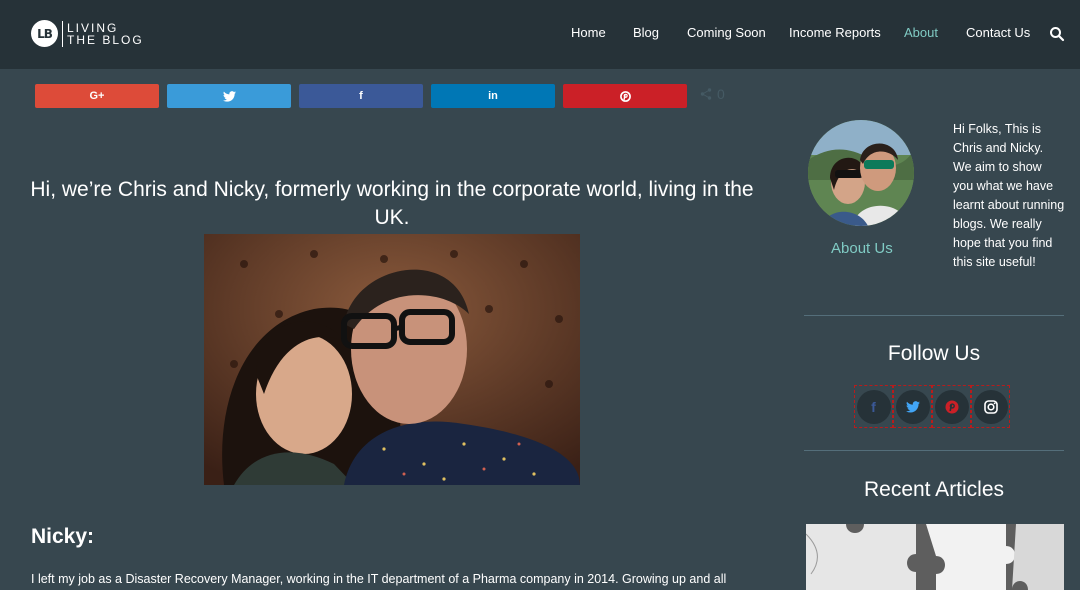 This screenshot has width=1080, height=590. I want to click on recent-article-thumbnail, so click(935, 557).